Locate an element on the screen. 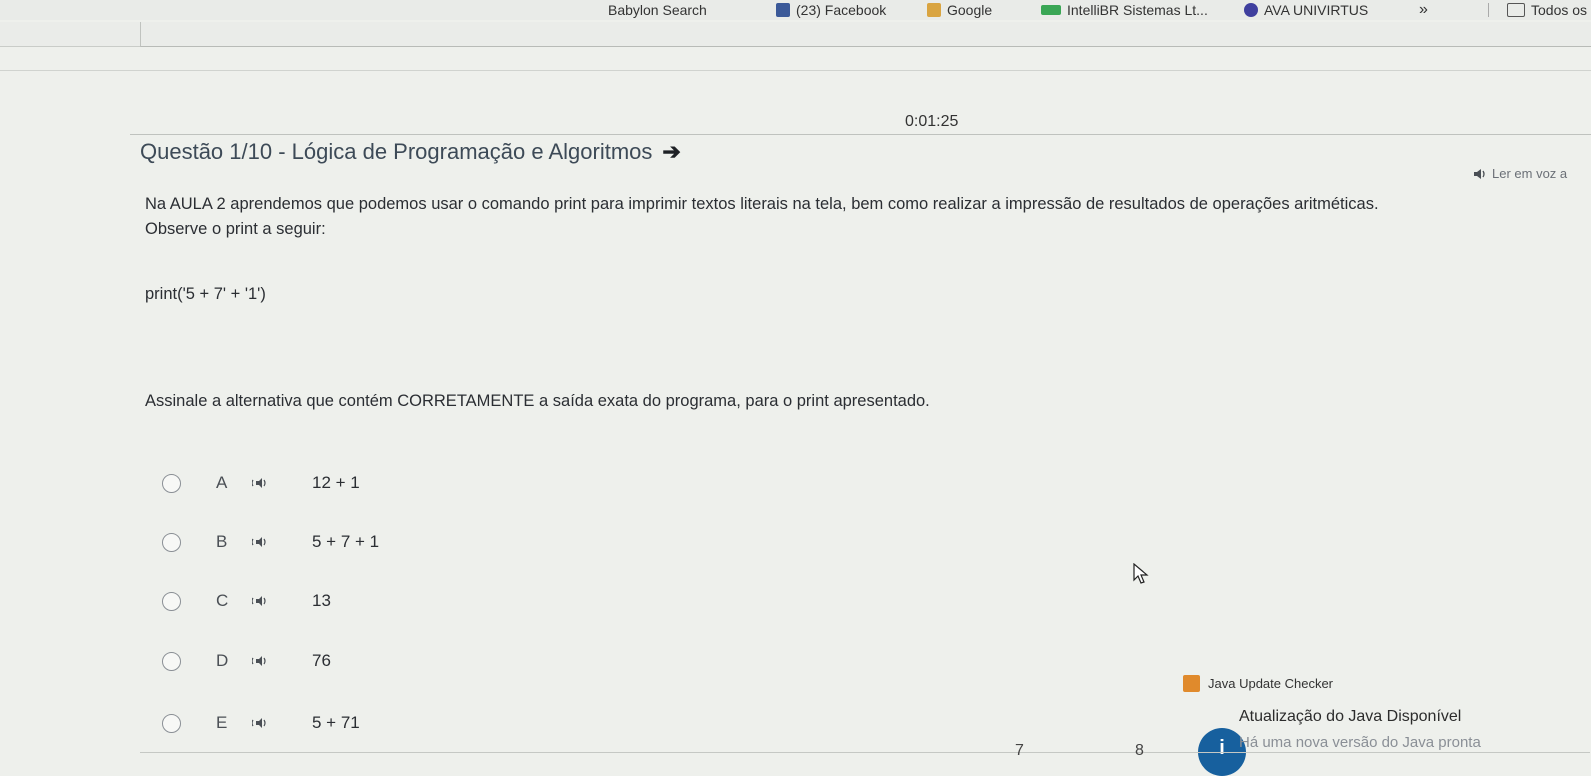 This screenshot has width=1591, height=776. page-number: 7 is located at coordinates (1019, 751).